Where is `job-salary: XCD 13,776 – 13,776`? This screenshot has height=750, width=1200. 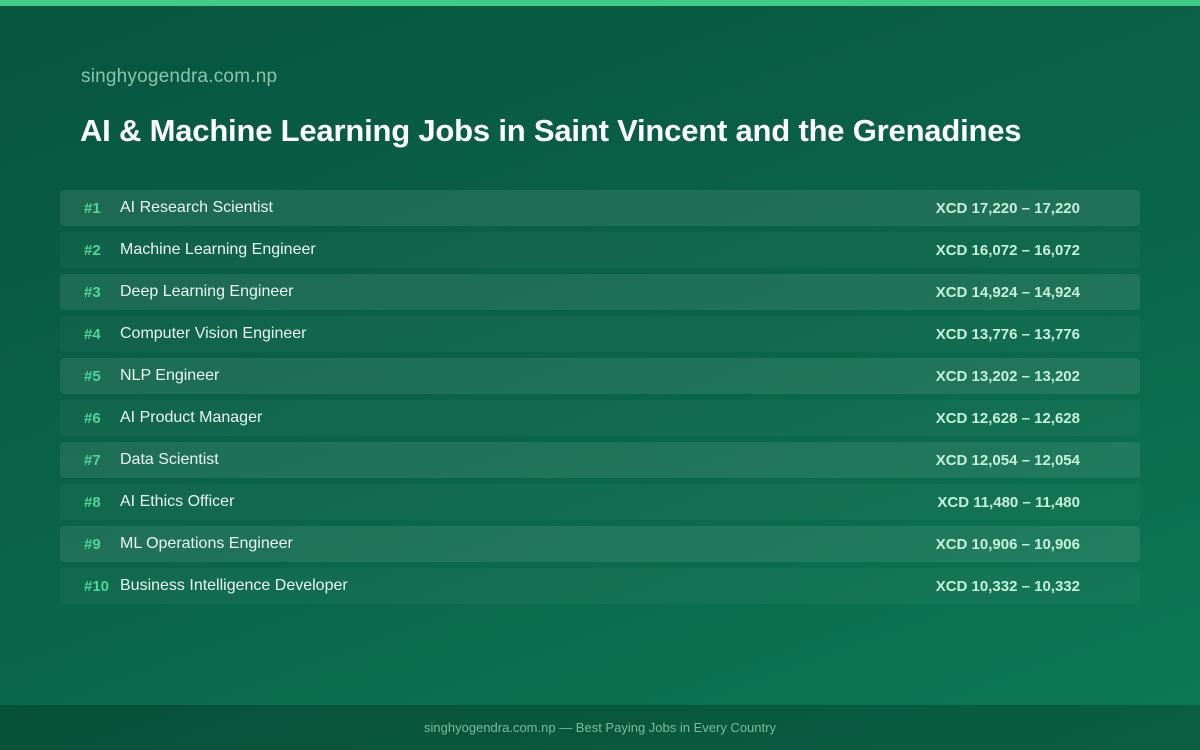
job-salary: XCD 13,776 – 13,776 is located at coordinates (1007, 334).